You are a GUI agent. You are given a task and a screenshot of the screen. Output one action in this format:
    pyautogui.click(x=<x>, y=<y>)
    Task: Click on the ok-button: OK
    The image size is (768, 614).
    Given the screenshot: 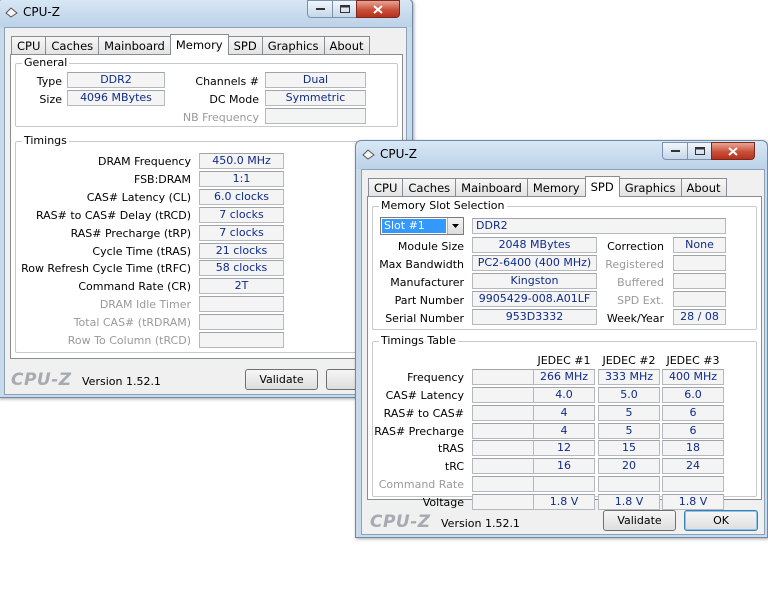 What is the action you would take?
    pyautogui.click(x=721, y=520)
    